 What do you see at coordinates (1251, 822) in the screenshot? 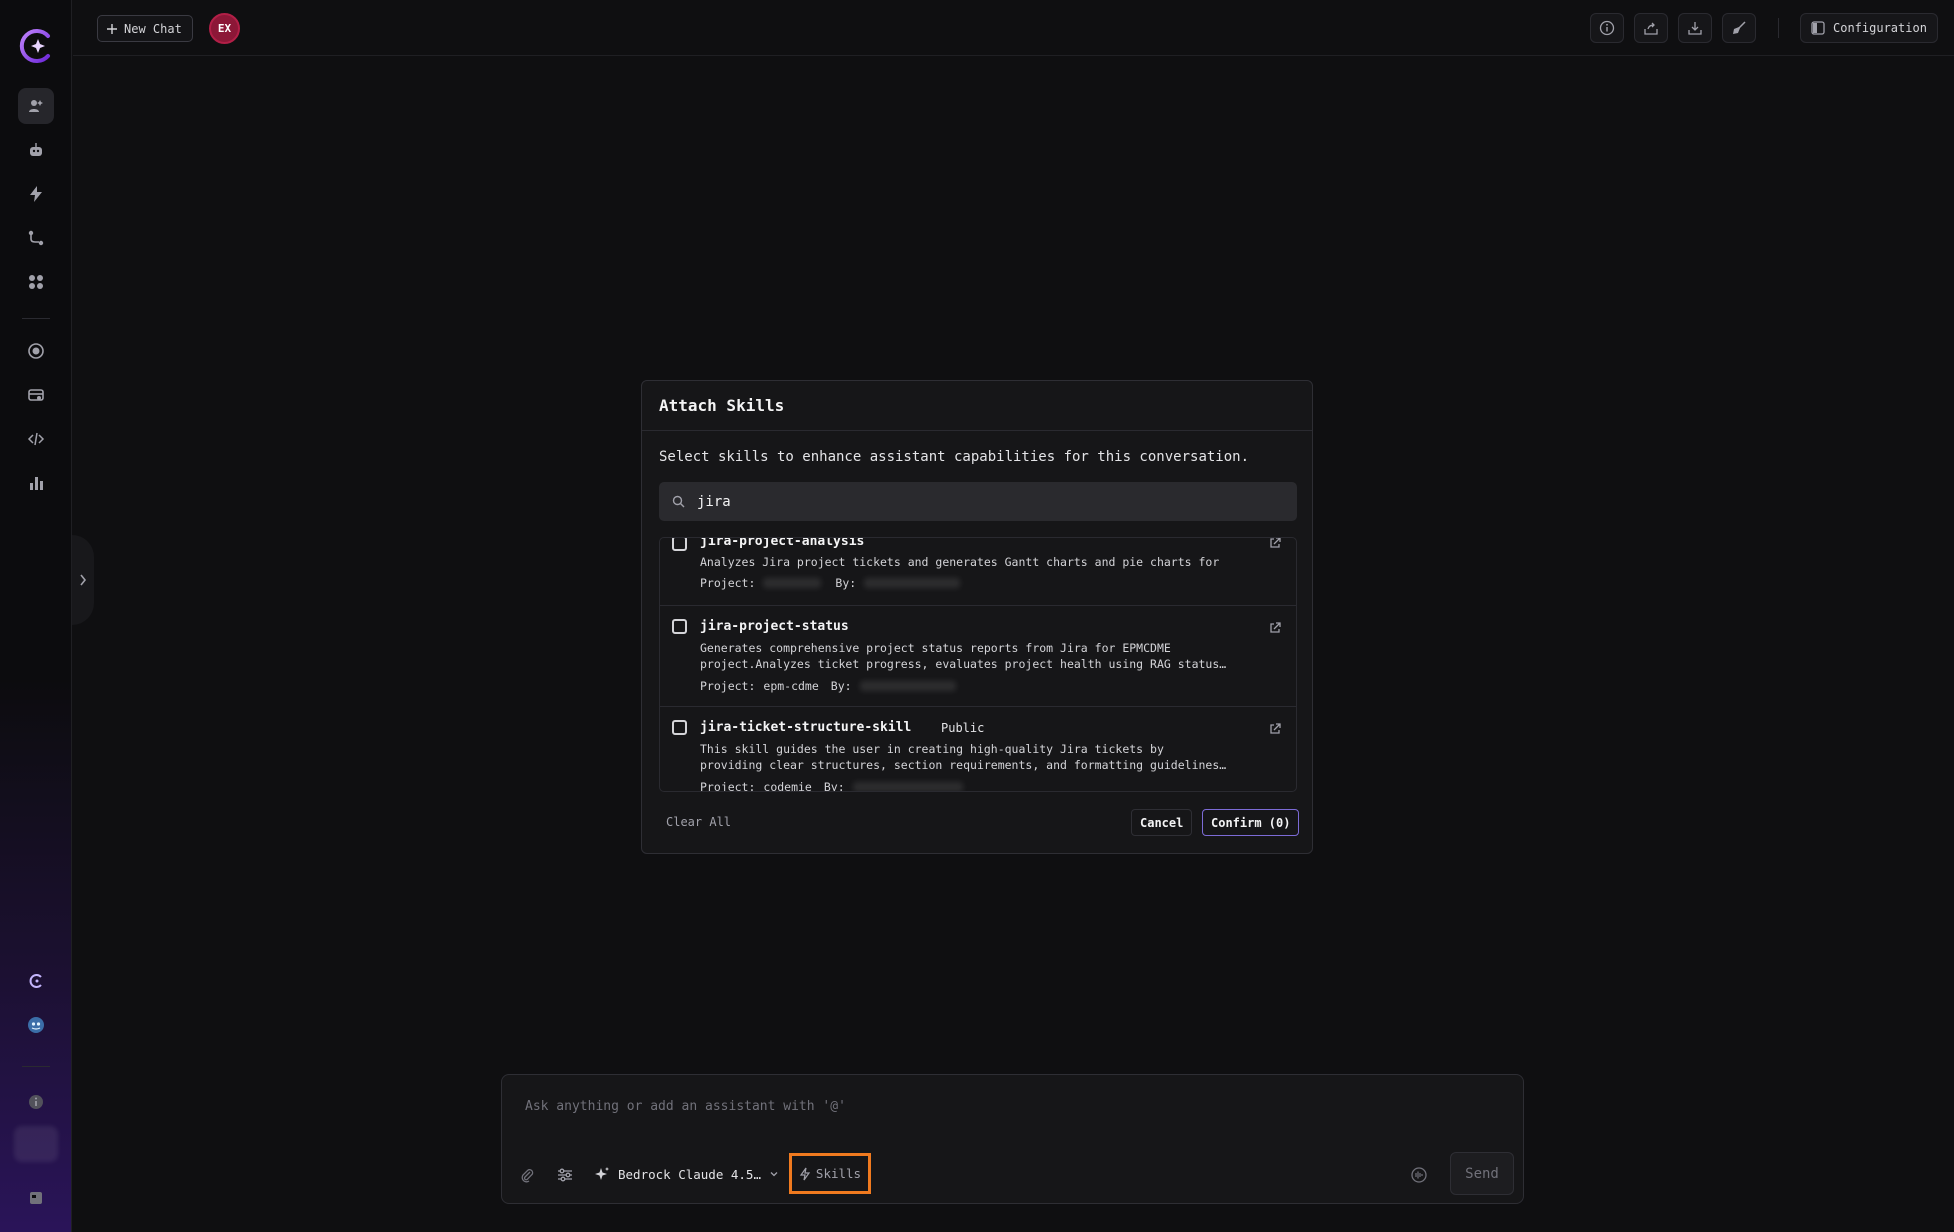
I see `confirm-button: Confirm (0)` at bounding box center [1251, 822].